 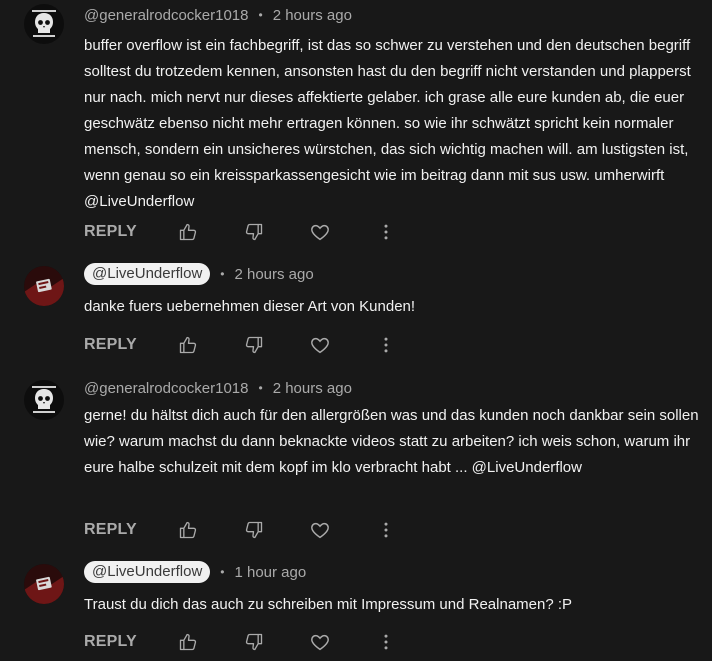 I want to click on comment-meta: @LiveUnderflow • 1 hour ago, so click(x=393, y=572).